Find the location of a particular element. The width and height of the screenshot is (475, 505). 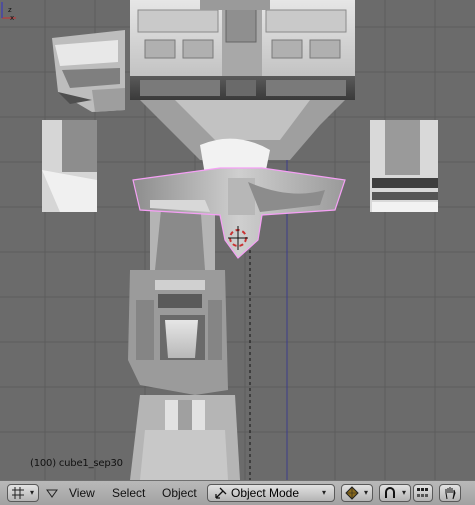

draw-type-button: ▾ is located at coordinates (357, 493).